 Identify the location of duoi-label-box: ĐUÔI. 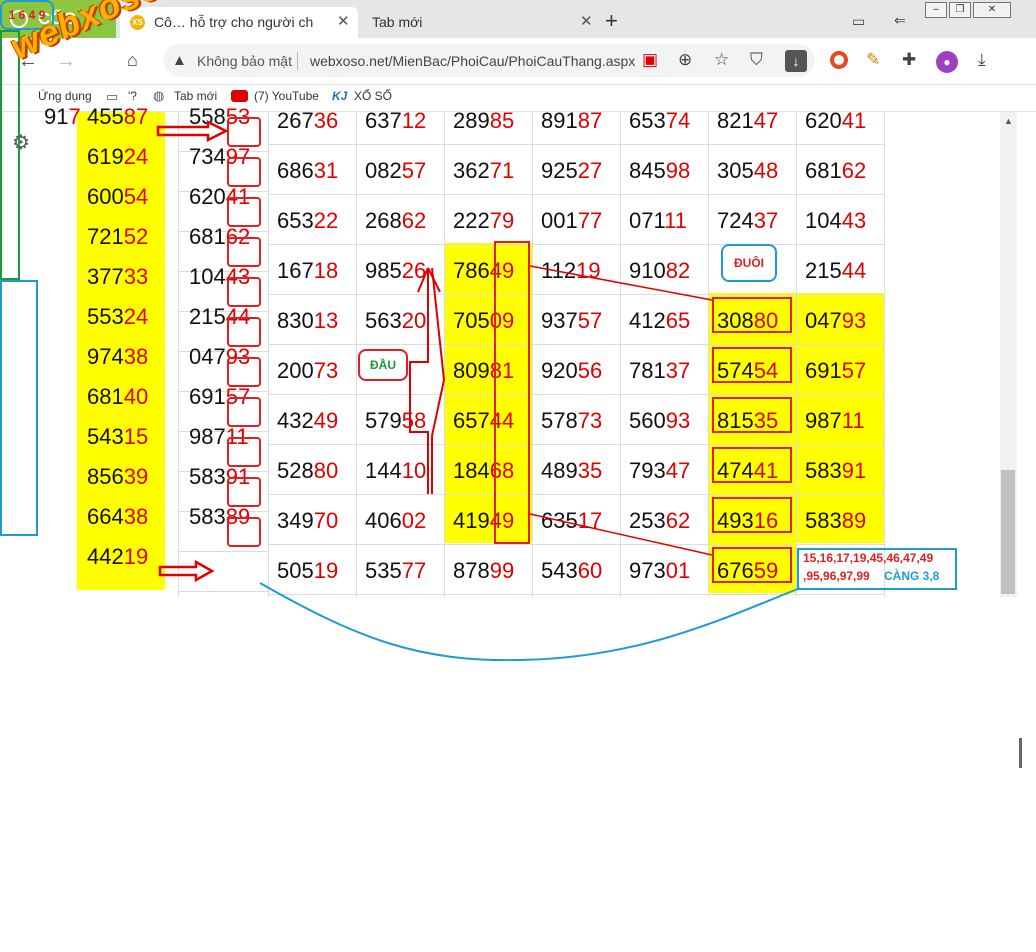
(749, 263).